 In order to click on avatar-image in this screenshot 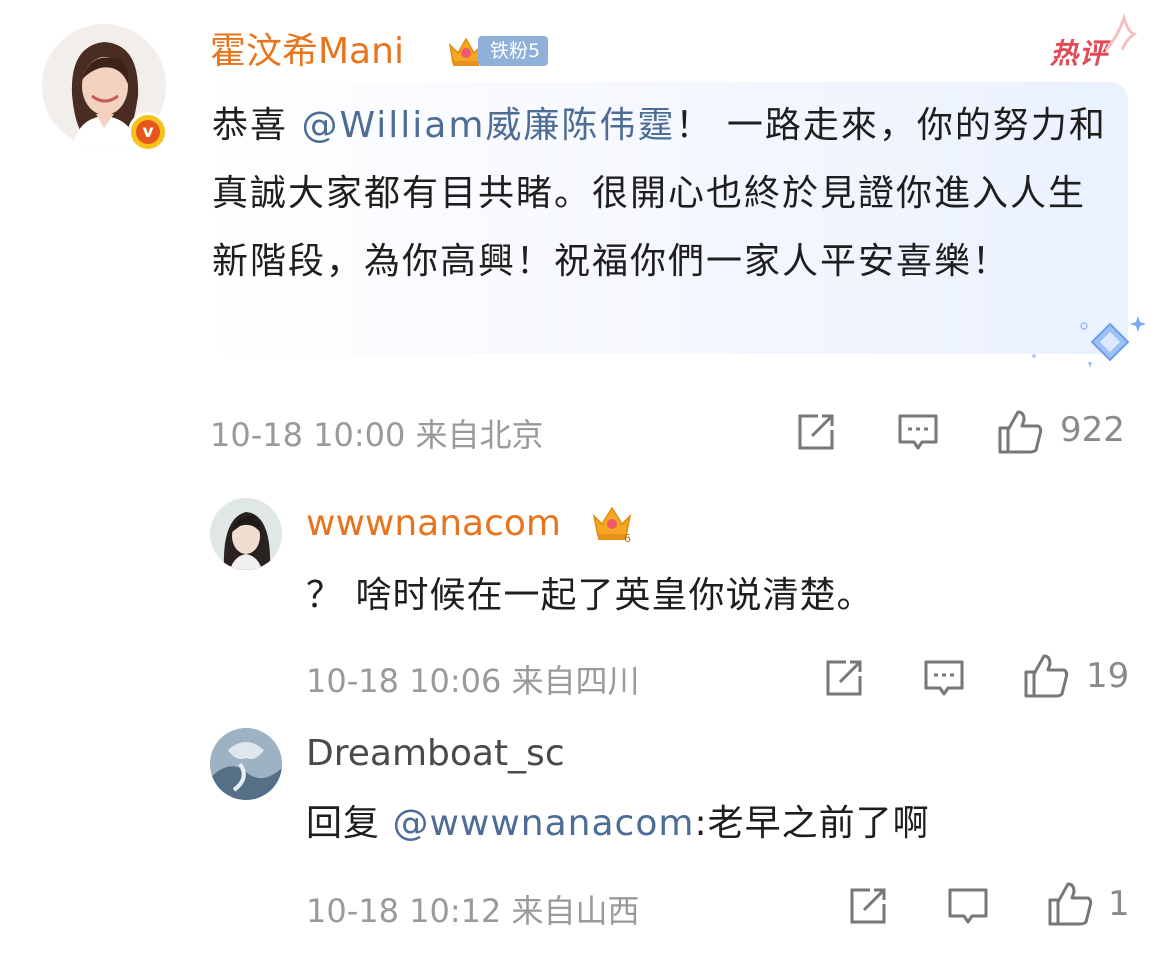, I will do `click(246, 764)`.